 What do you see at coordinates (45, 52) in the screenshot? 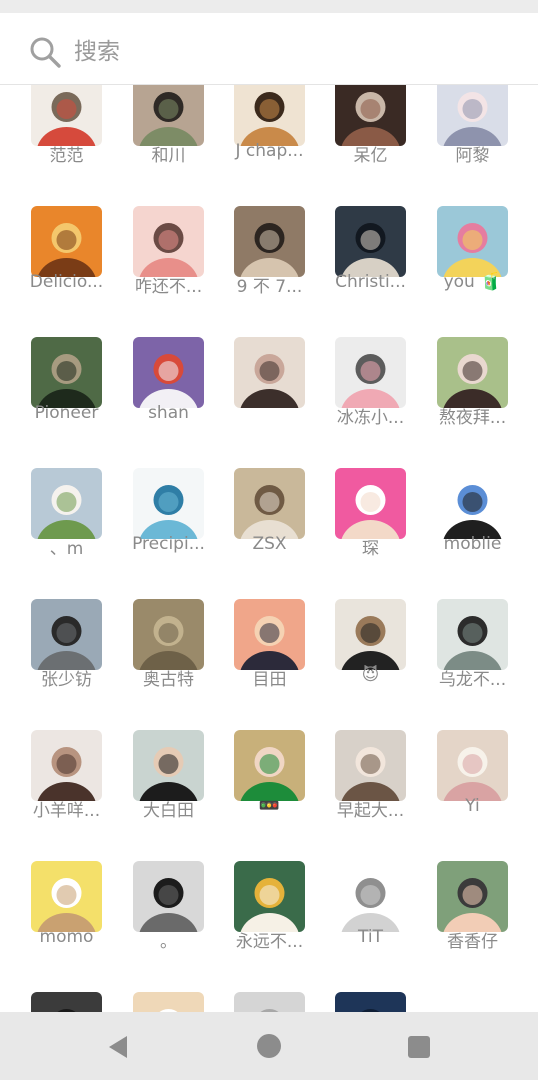
I see `search-icon` at bounding box center [45, 52].